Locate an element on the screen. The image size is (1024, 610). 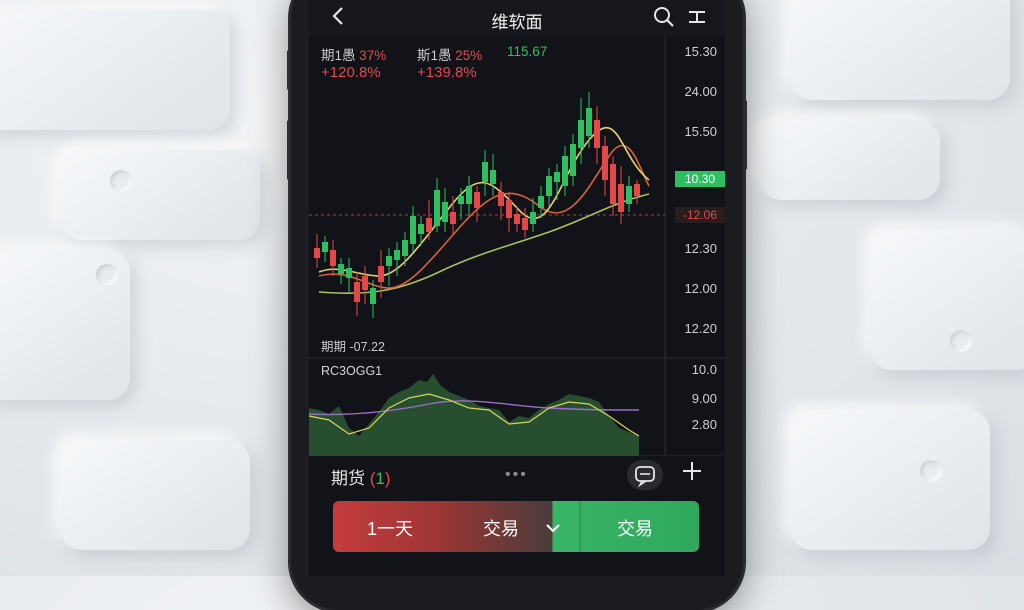
price-axis-label: 15.50 is located at coordinates (700, 131).